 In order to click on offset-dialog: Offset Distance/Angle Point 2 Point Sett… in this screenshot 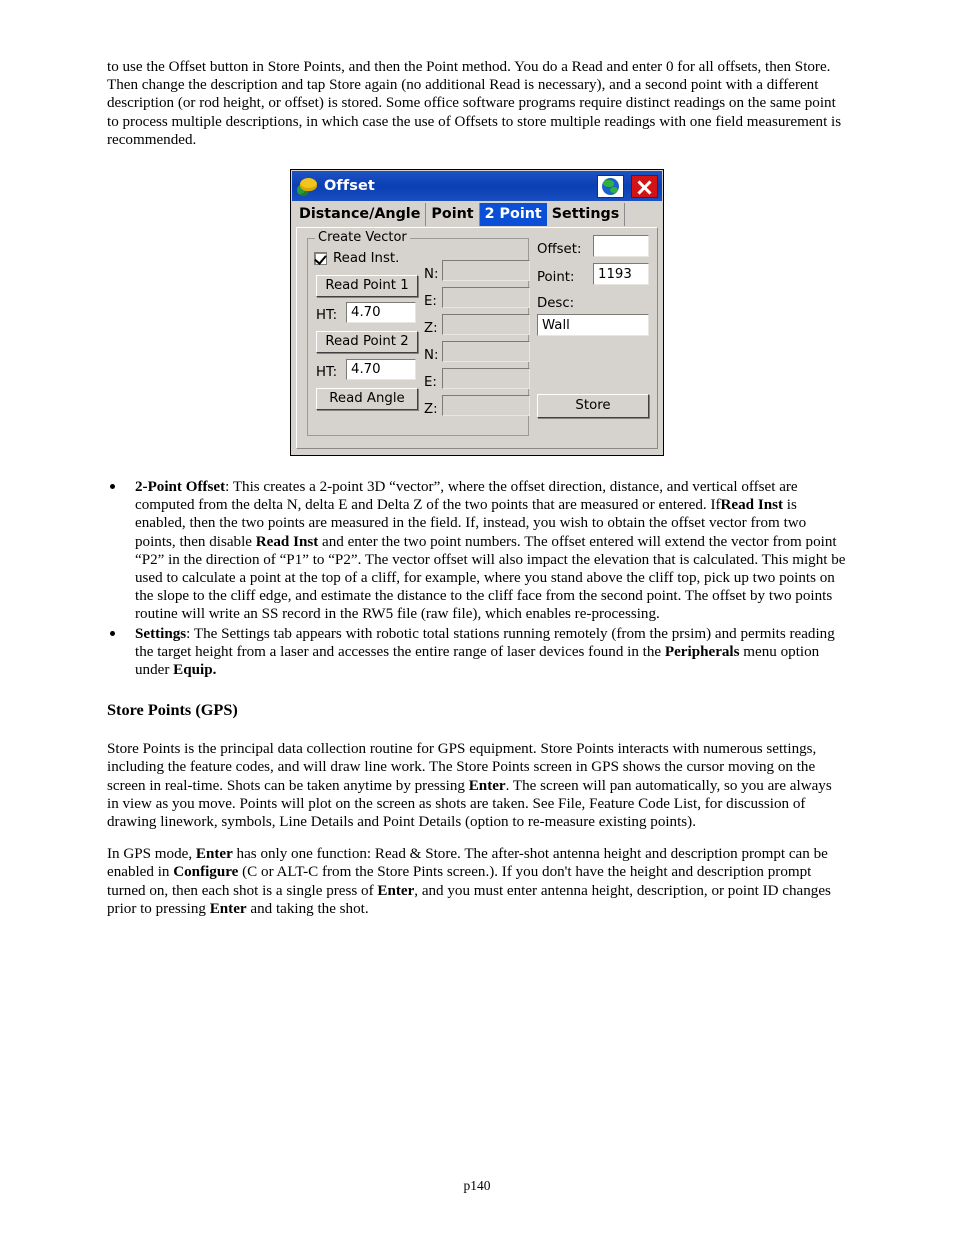, I will do `click(477, 312)`.